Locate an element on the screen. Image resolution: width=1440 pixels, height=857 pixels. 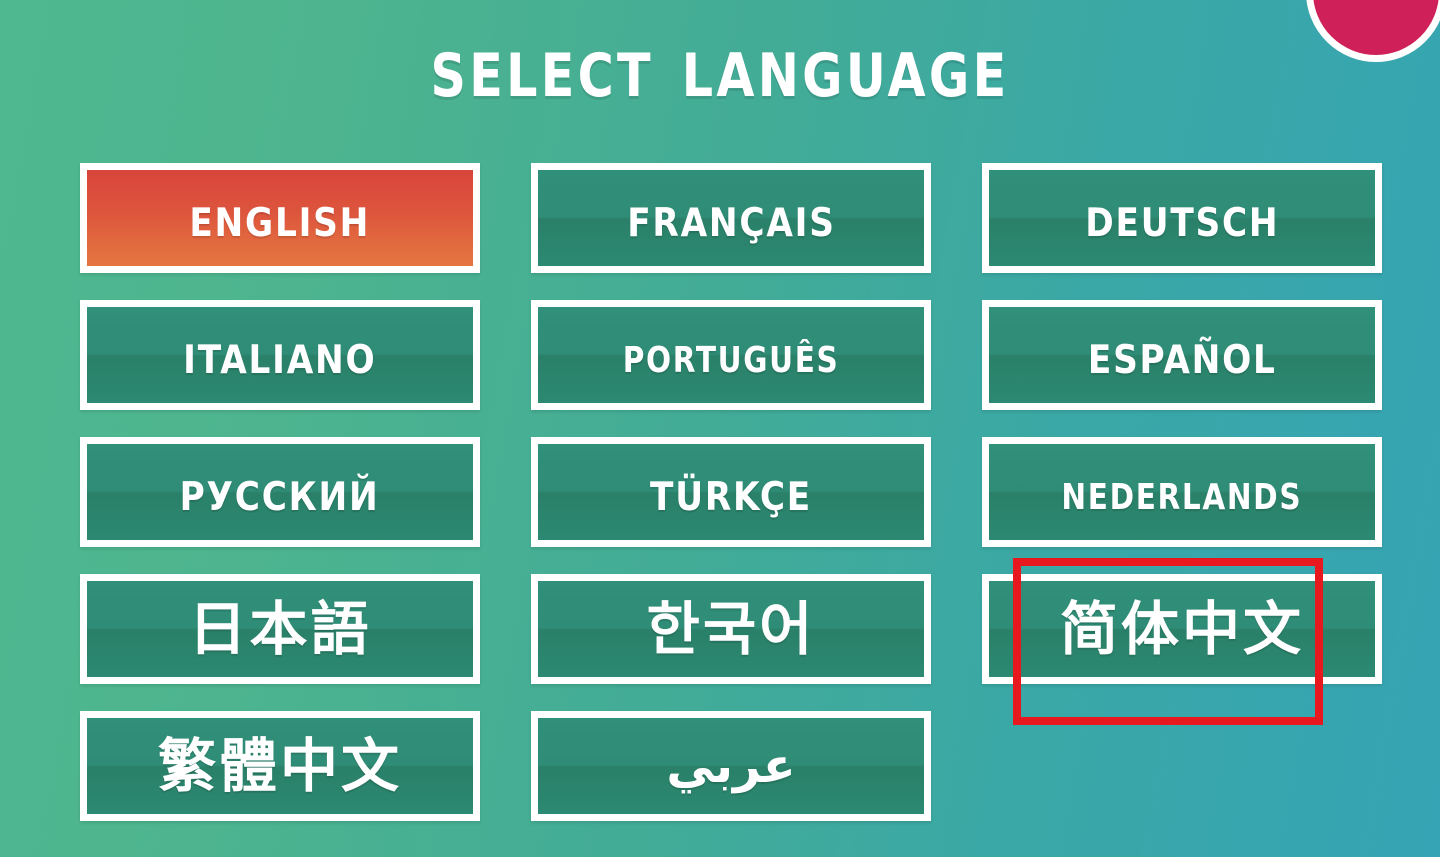
language-button-português: Português is located at coordinates (731, 355).